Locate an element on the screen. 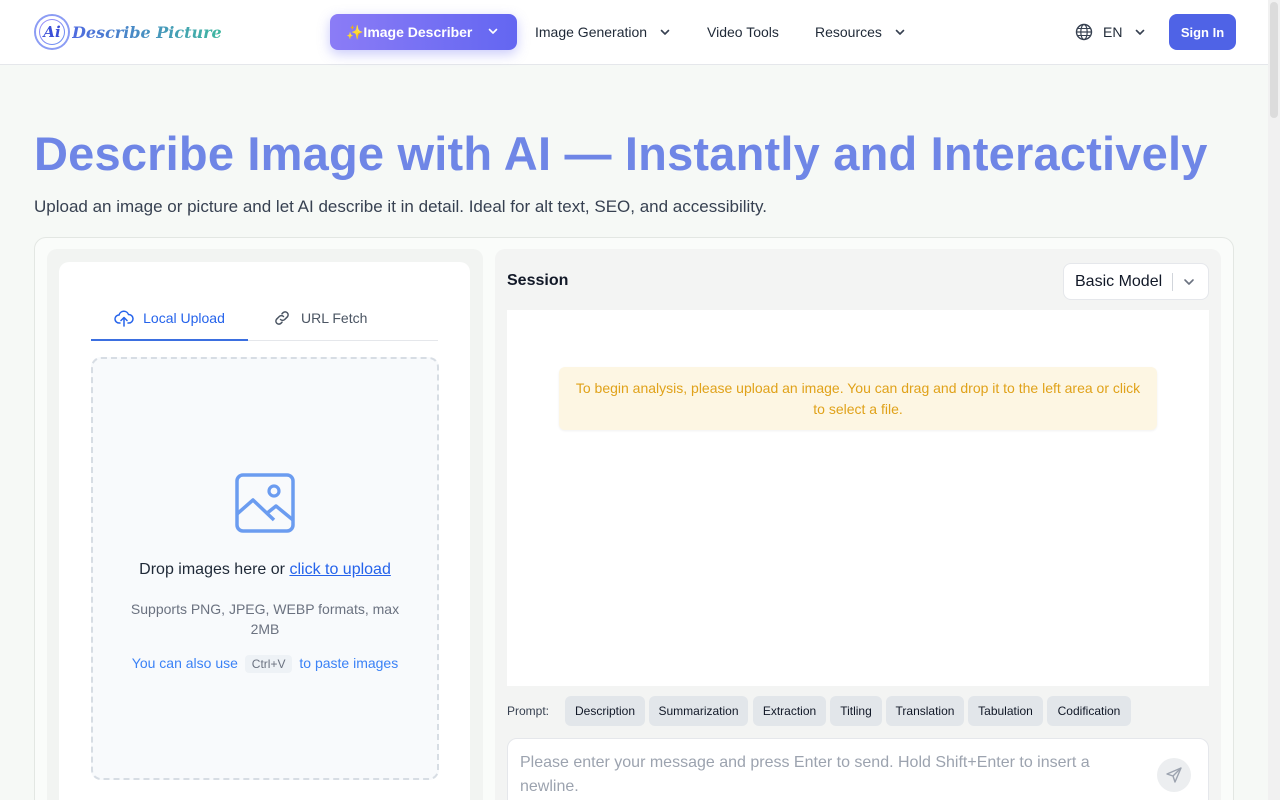  nav-image-generation-label: Image Generation is located at coordinates (591, 32).